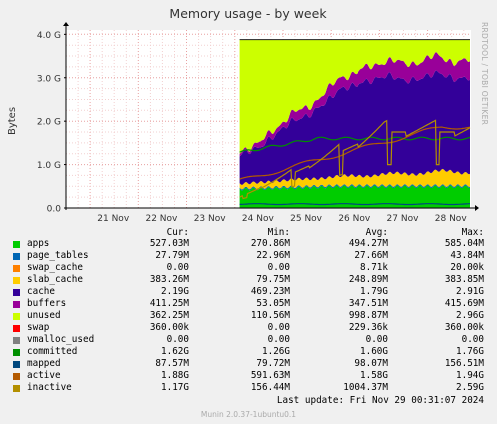 Image resolution: width=497 pixels, height=424 pixels. What do you see at coordinates (210, 219) in the screenshot?
I see `x-tick-label: 23 Nov` at bounding box center [210, 219].